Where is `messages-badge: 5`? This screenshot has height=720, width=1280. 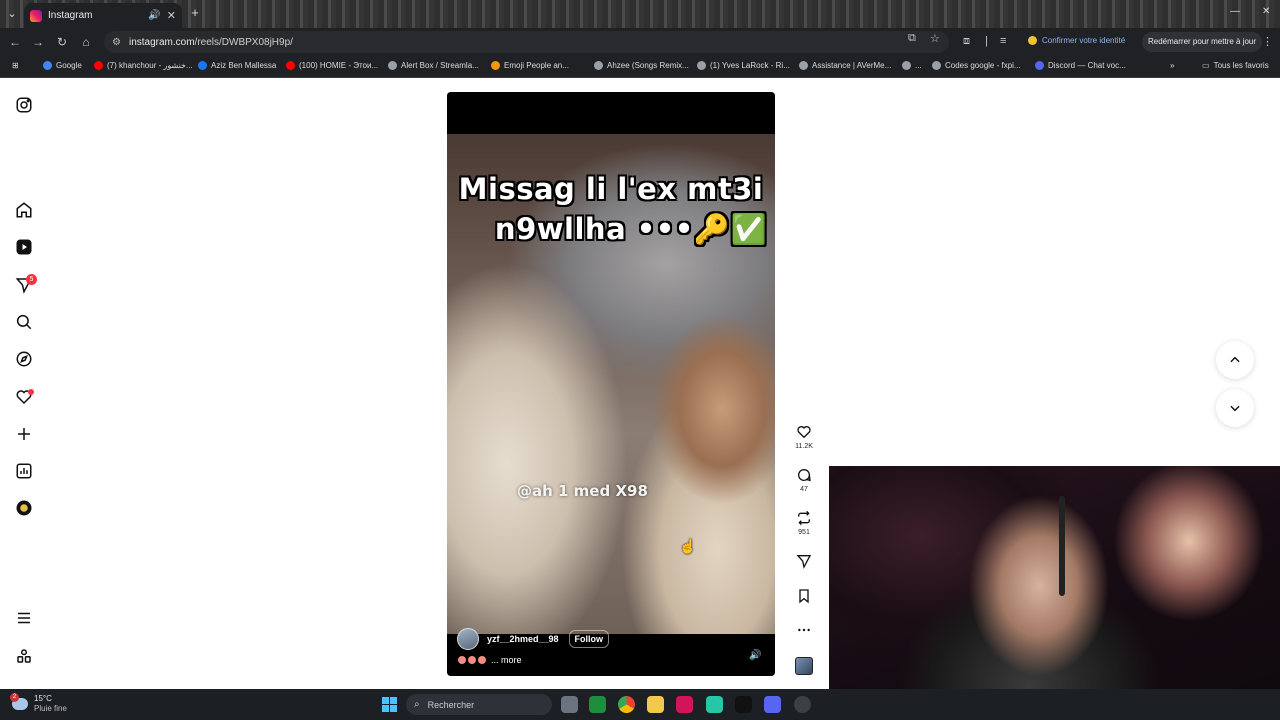 messages-badge: 5 is located at coordinates (31, 279).